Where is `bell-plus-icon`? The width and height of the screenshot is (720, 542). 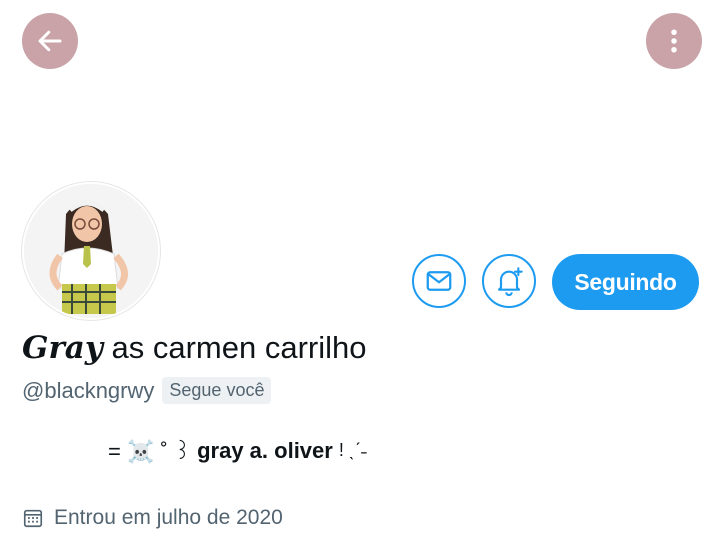
bell-plus-icon is located at coordinates (510, 281).